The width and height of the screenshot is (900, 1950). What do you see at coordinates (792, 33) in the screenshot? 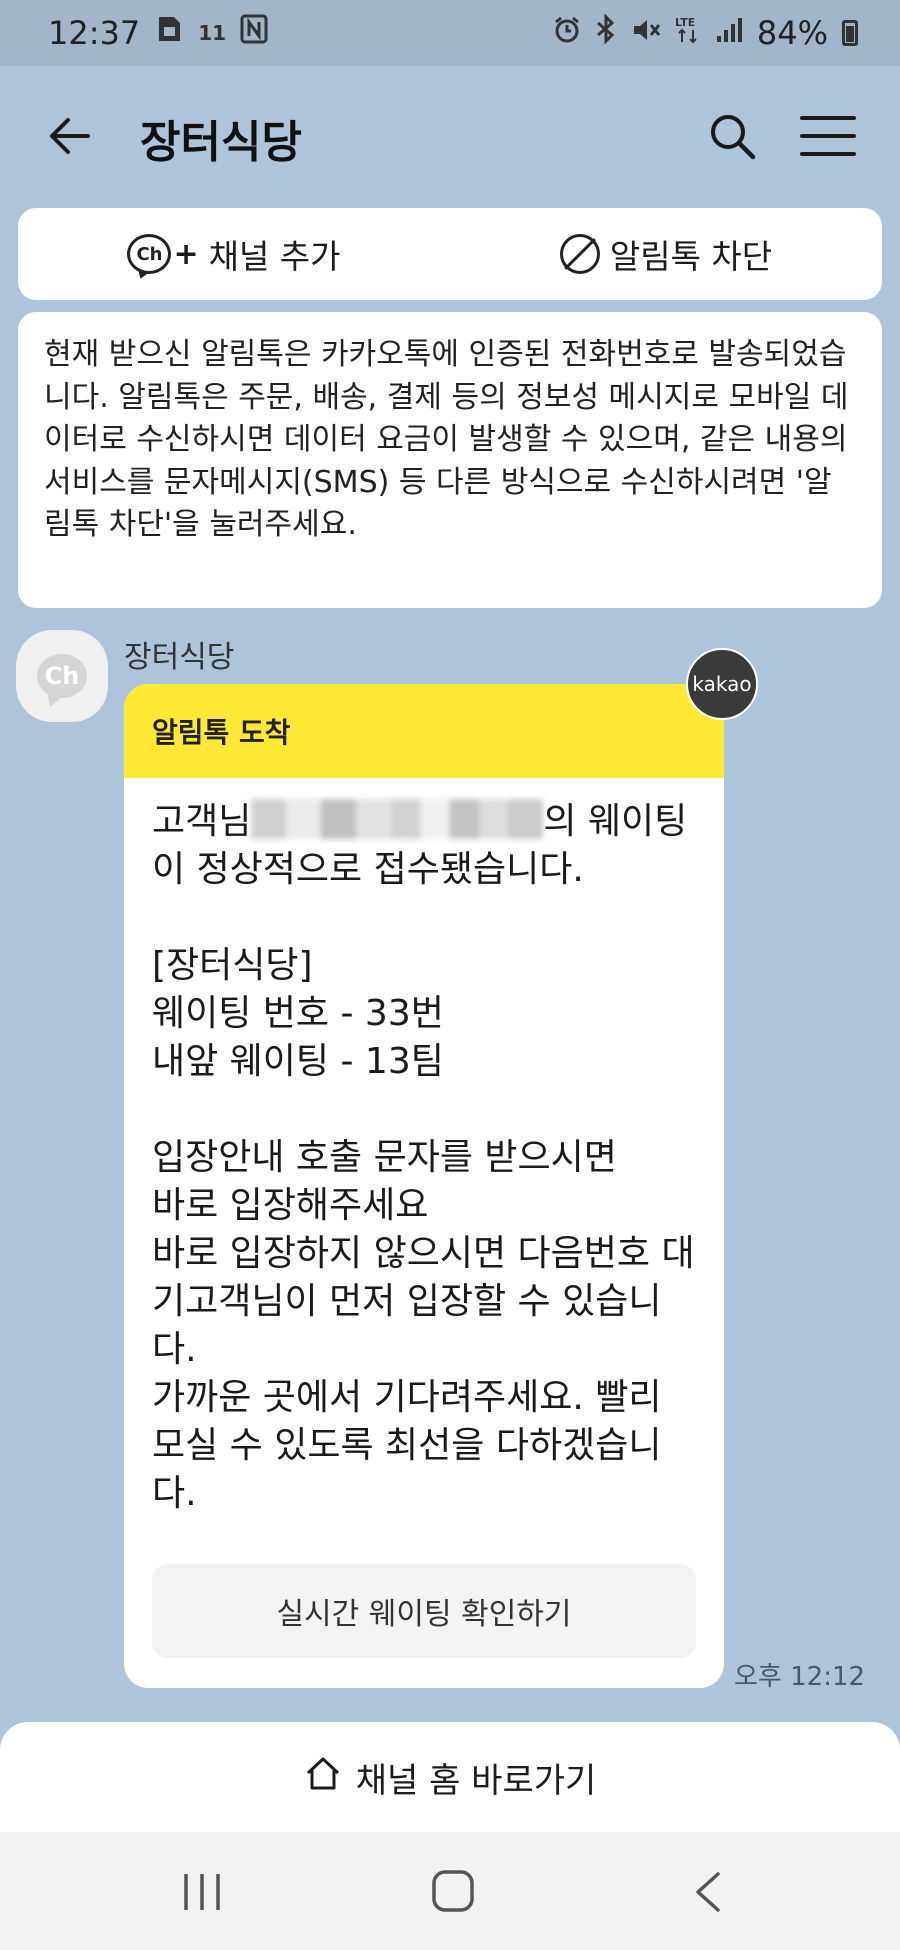
I see `battery-percent: 84%` at bounding box center [792, 33].